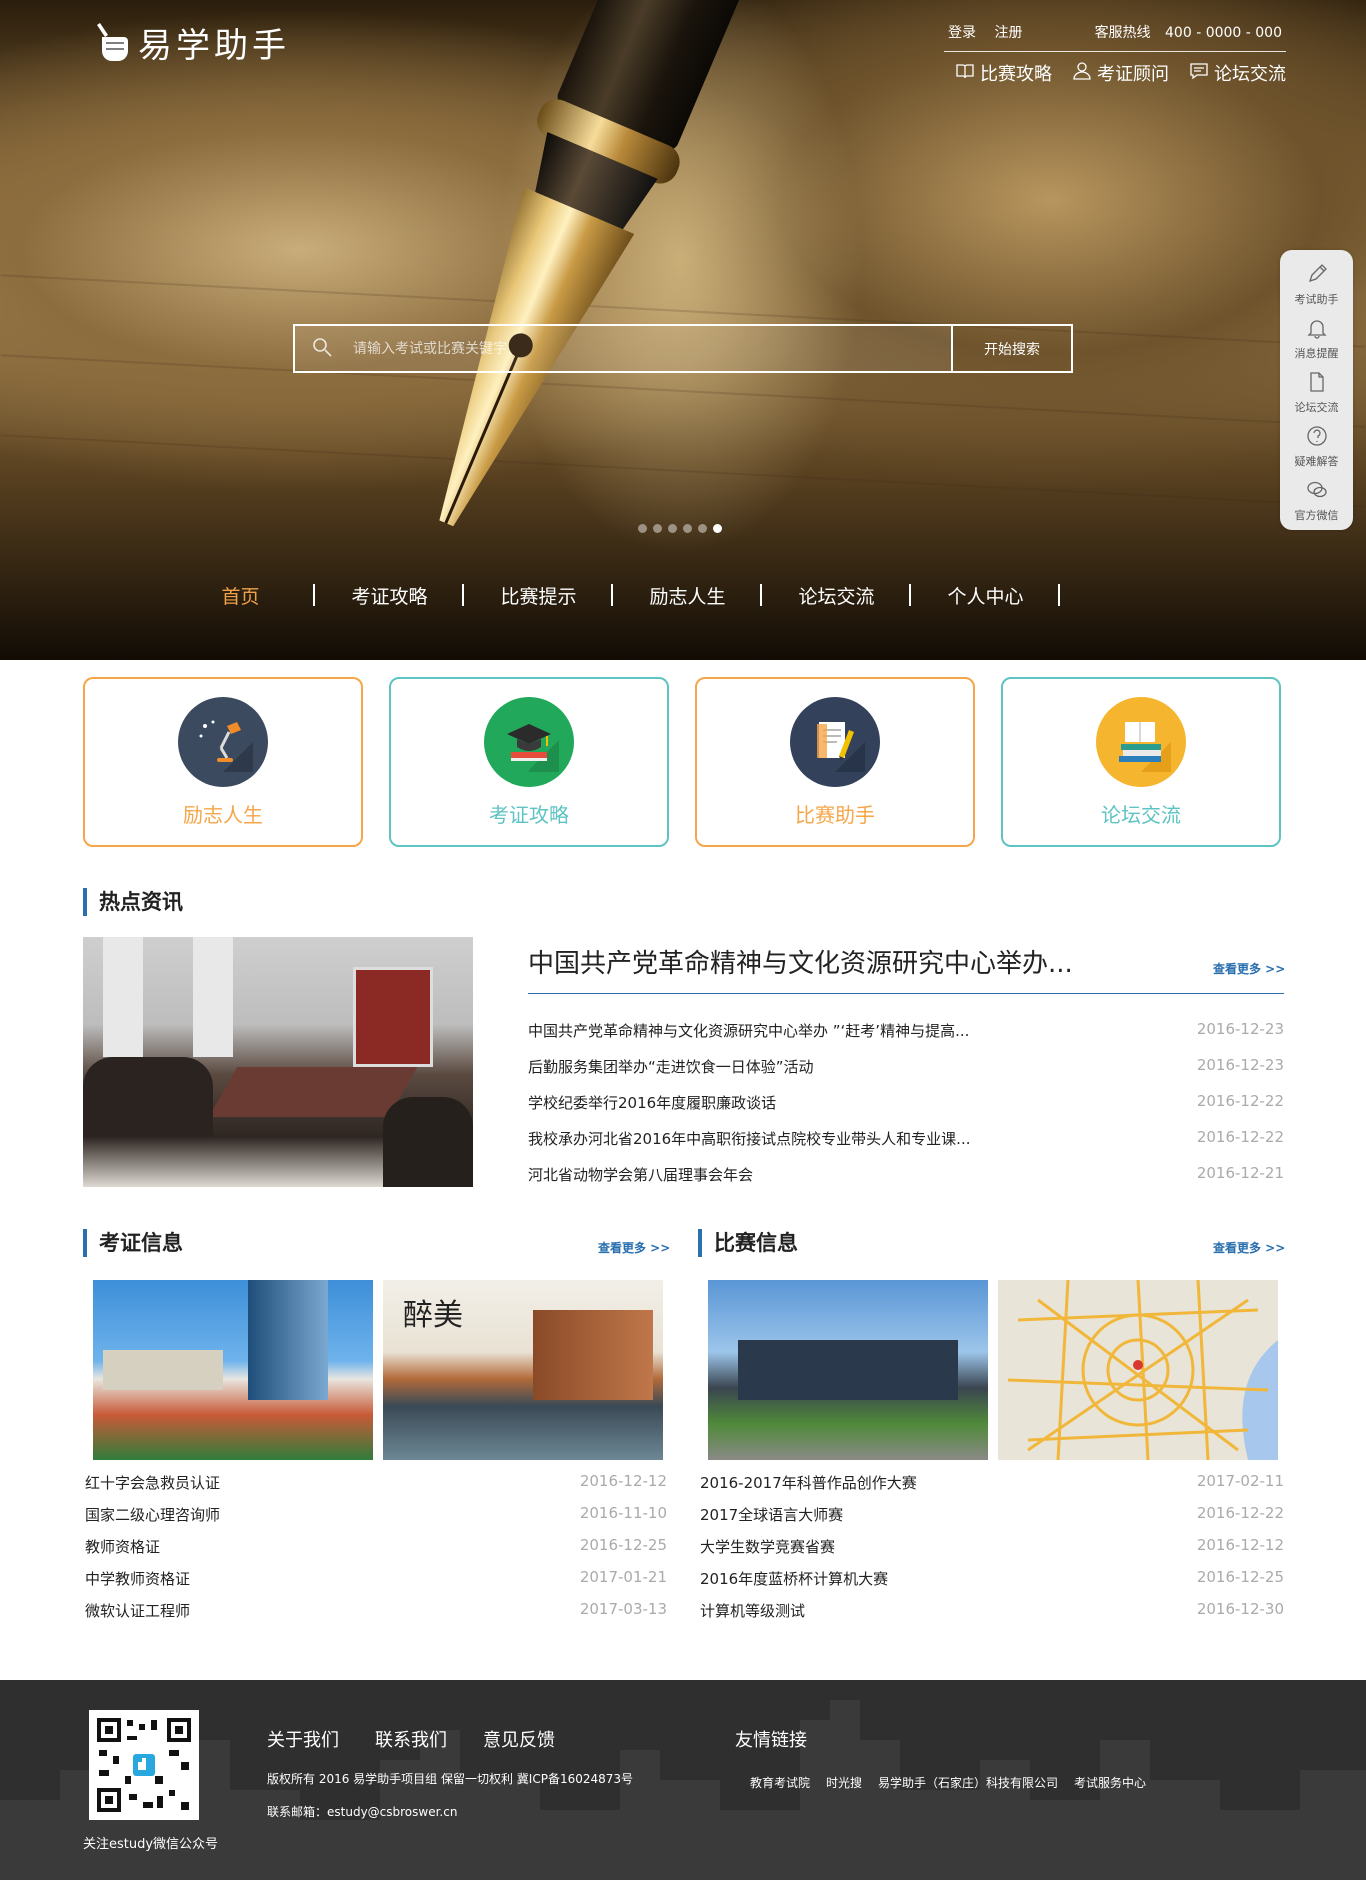 Image resolution: width=1366 pixels, height=1880 pixels. I want to click on list-item: 国家二级心理咨询师 2016-11-10, so click(376, 1520).